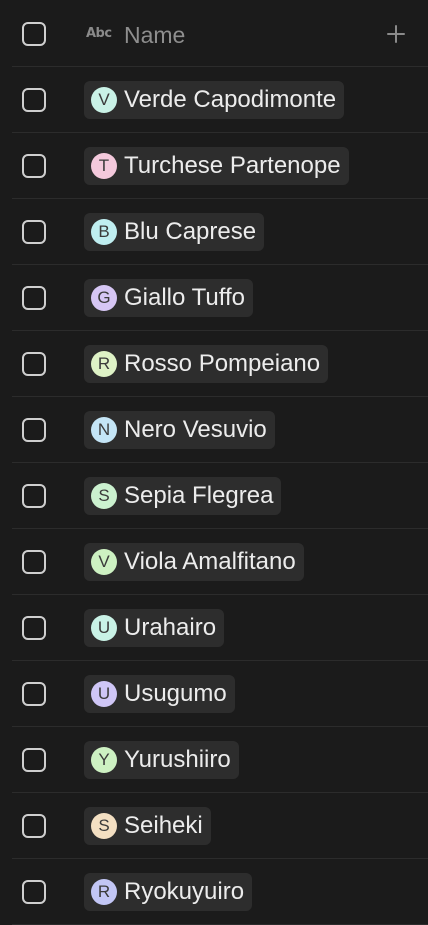 This screenshot has width=428, height=925. Describe the element at coordinates (104, 298) in the screenshot. I see `avatar: G` at that location.